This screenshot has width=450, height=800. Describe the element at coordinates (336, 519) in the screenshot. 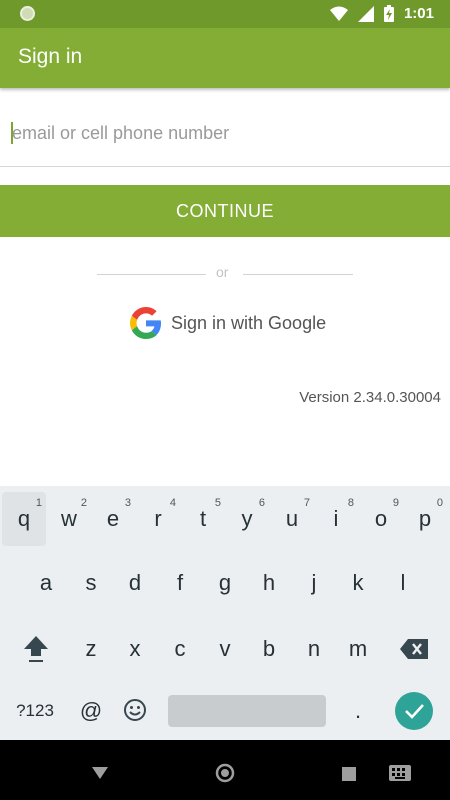

I see `key-i: i8` at that location.